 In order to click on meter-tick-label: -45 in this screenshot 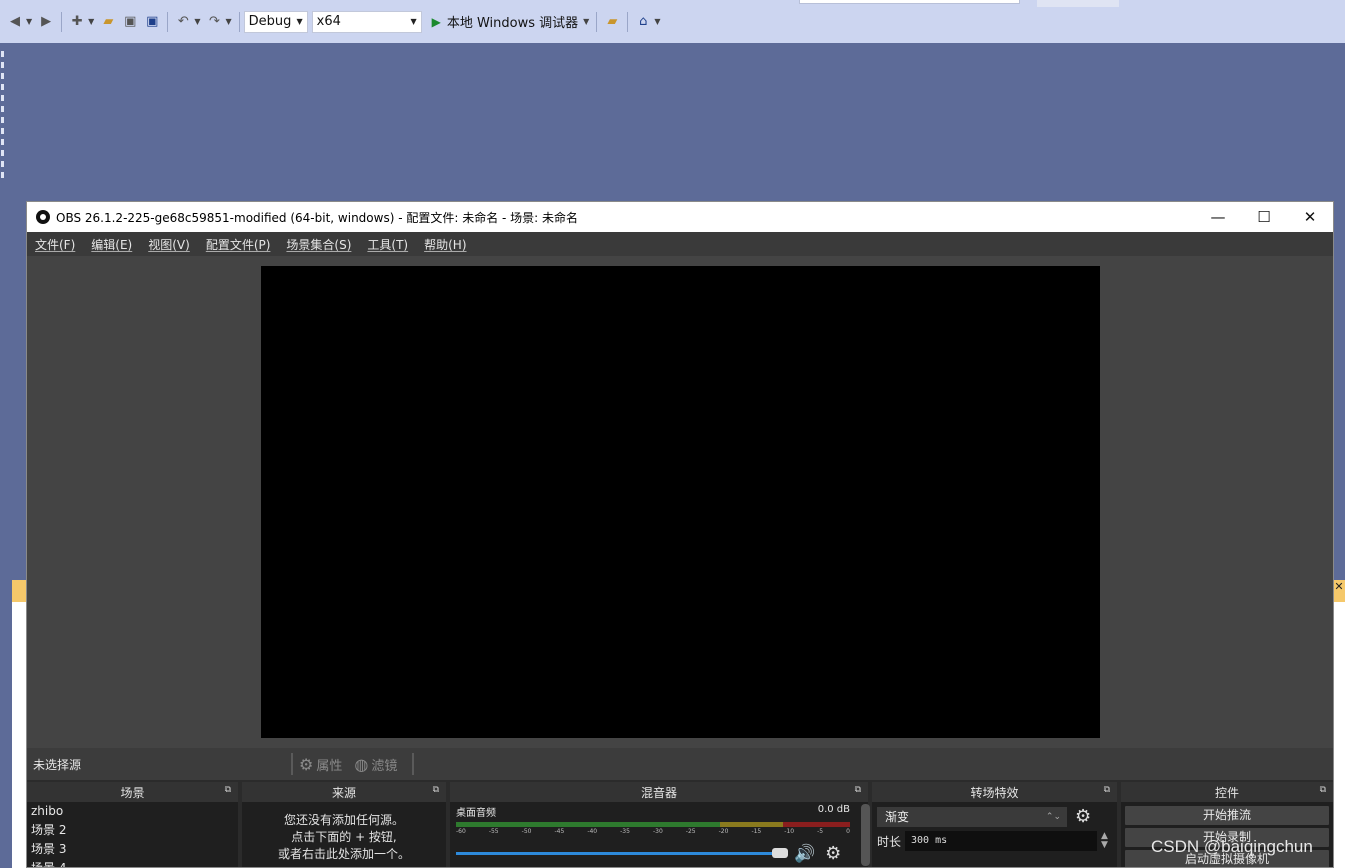, I will do `click(559, 831)`.